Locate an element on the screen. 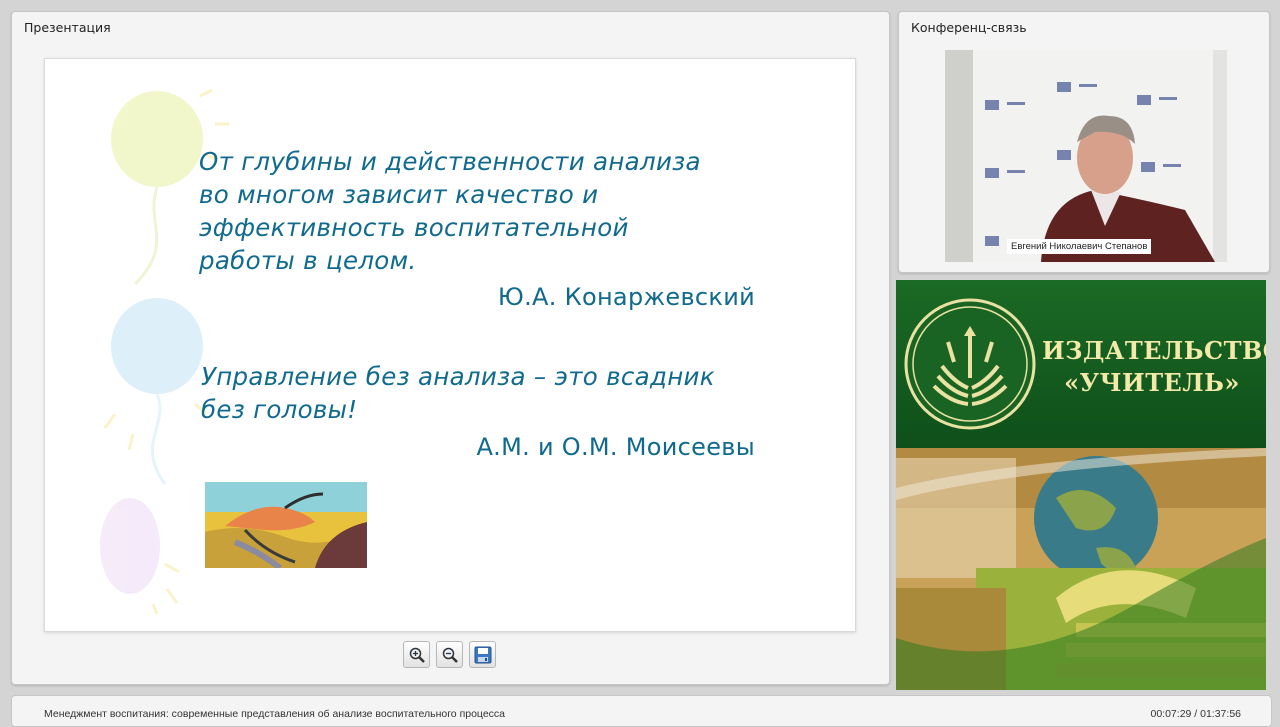  save-button is located at coordinates (482, 654).